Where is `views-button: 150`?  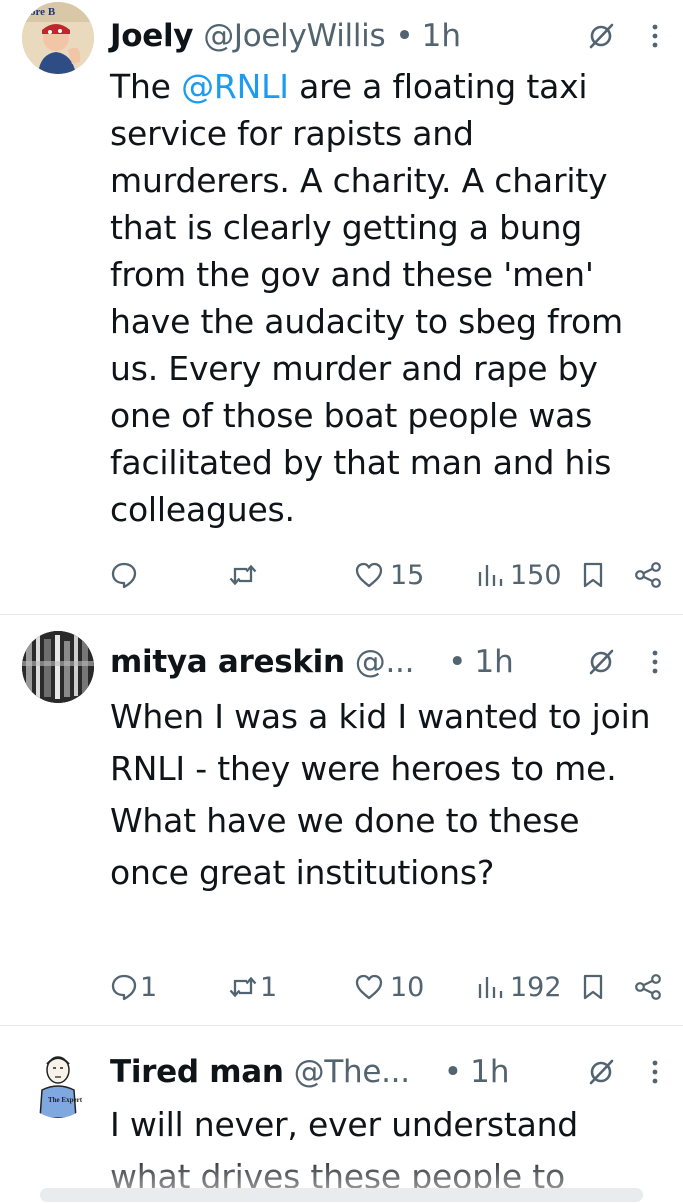 views-button: 150 is located at coordinates (519, 575).